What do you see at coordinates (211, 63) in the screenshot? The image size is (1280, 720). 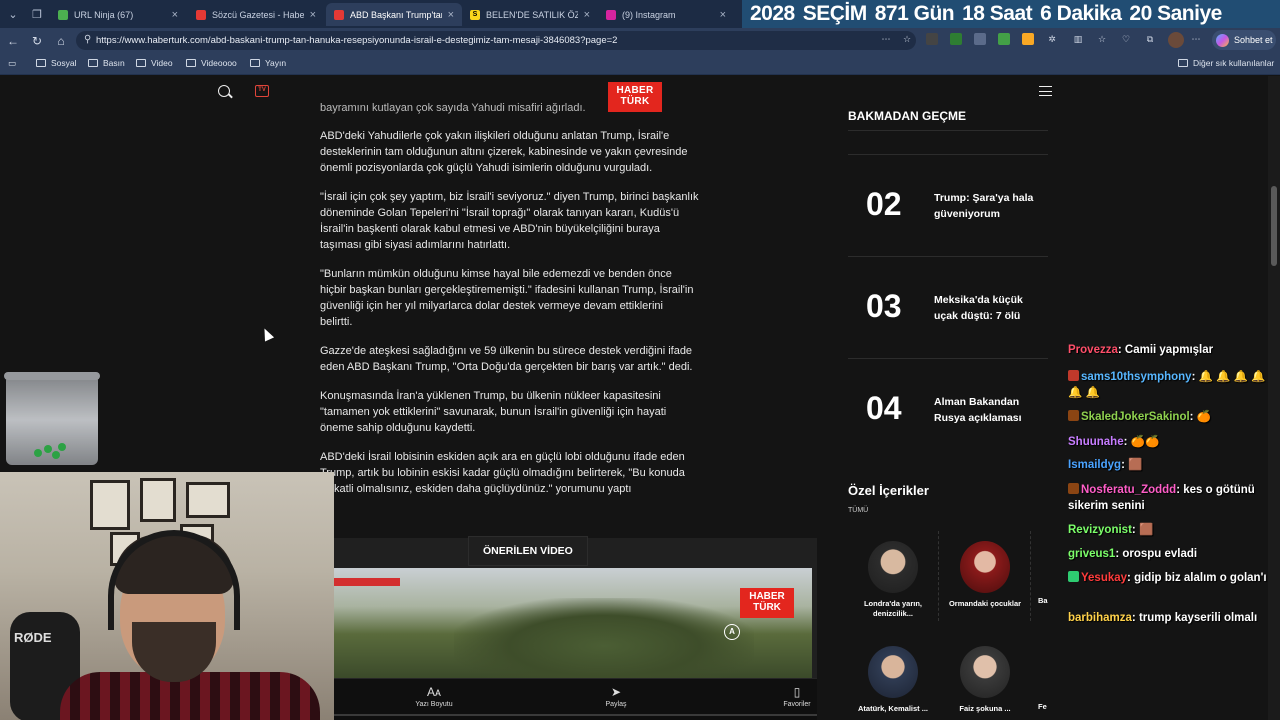 I see `bookmark-videoooo: Videoooo` at bounding box center [211, 63].